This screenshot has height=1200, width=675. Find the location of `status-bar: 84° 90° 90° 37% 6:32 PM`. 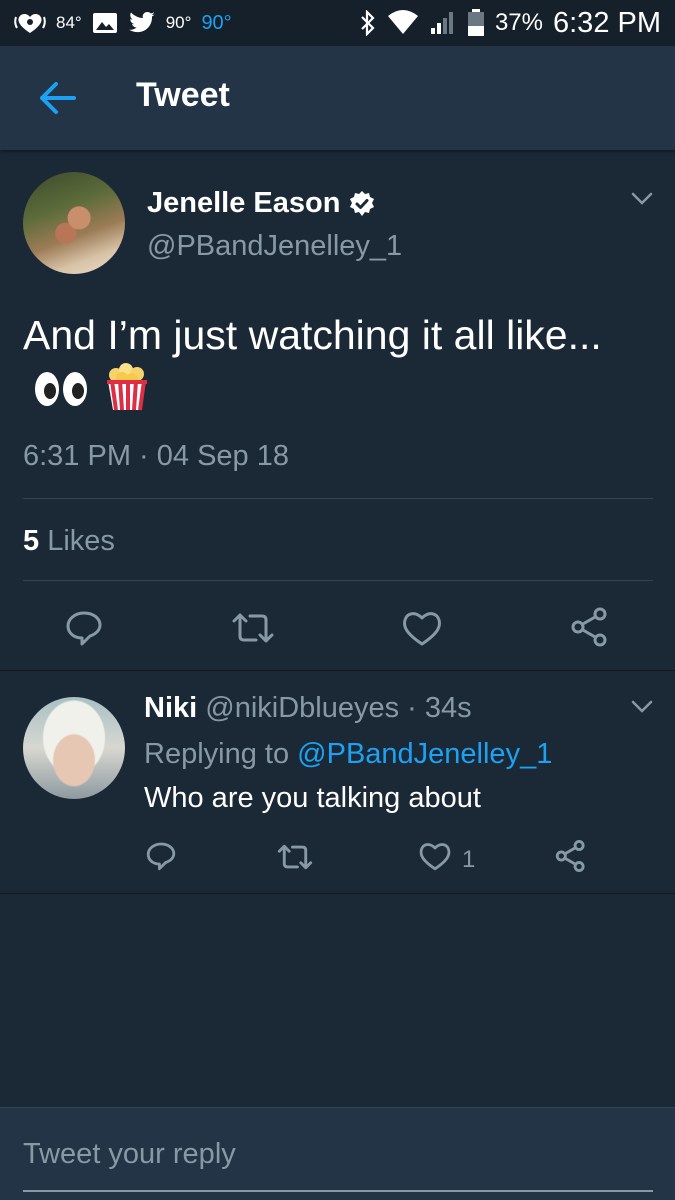

status-bar: 84° 90° 90° 37% 6:32 PM is located at coordinates (337, 23).